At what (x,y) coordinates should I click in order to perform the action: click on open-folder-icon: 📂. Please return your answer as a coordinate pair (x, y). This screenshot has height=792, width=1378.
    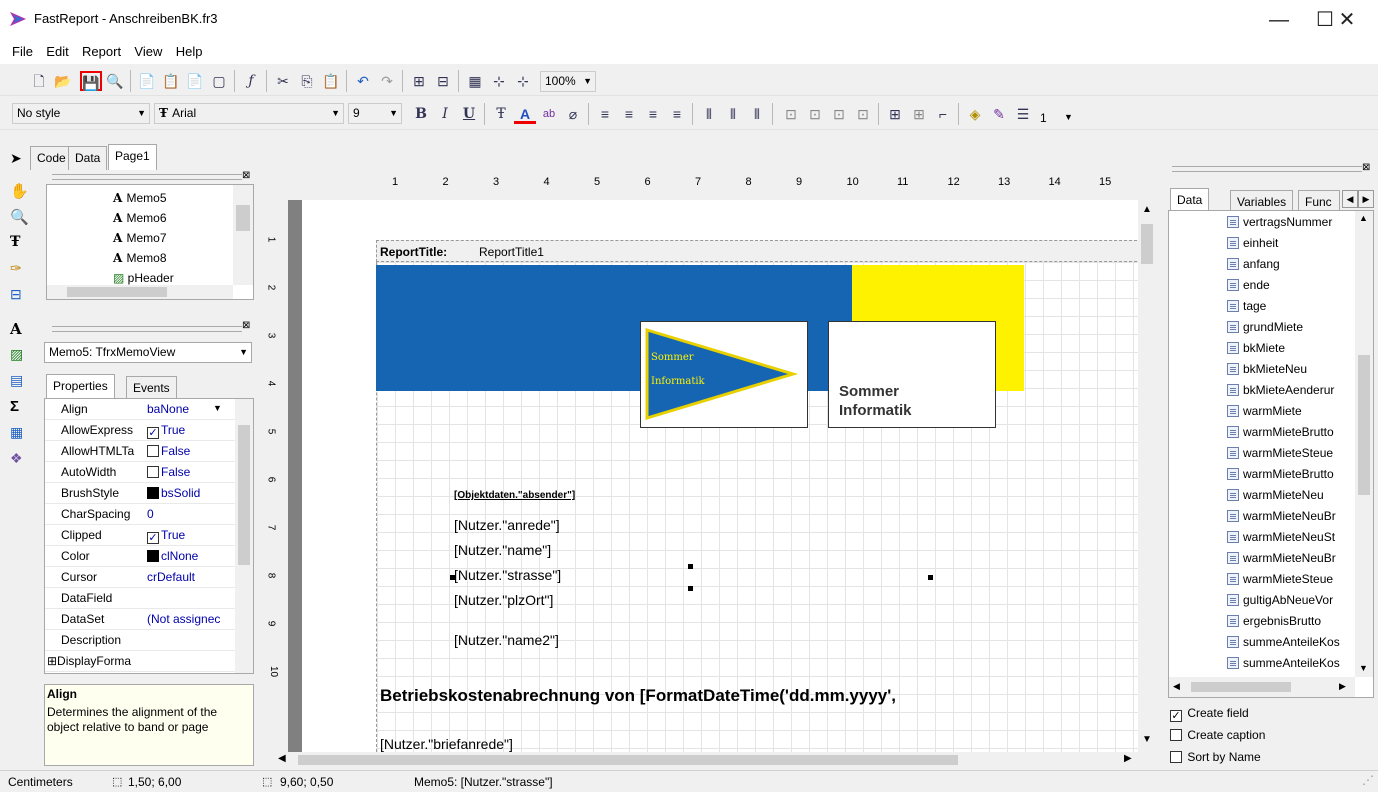
    Looking at the image, I should click on (63, 81).